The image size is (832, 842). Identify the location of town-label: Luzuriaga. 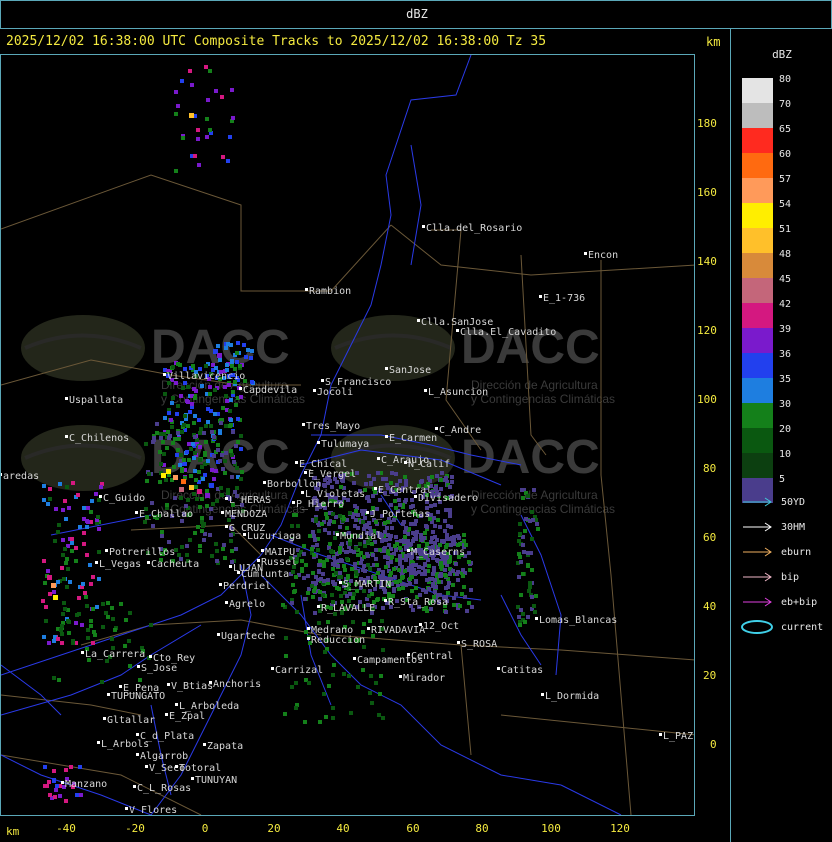
(274, 536).